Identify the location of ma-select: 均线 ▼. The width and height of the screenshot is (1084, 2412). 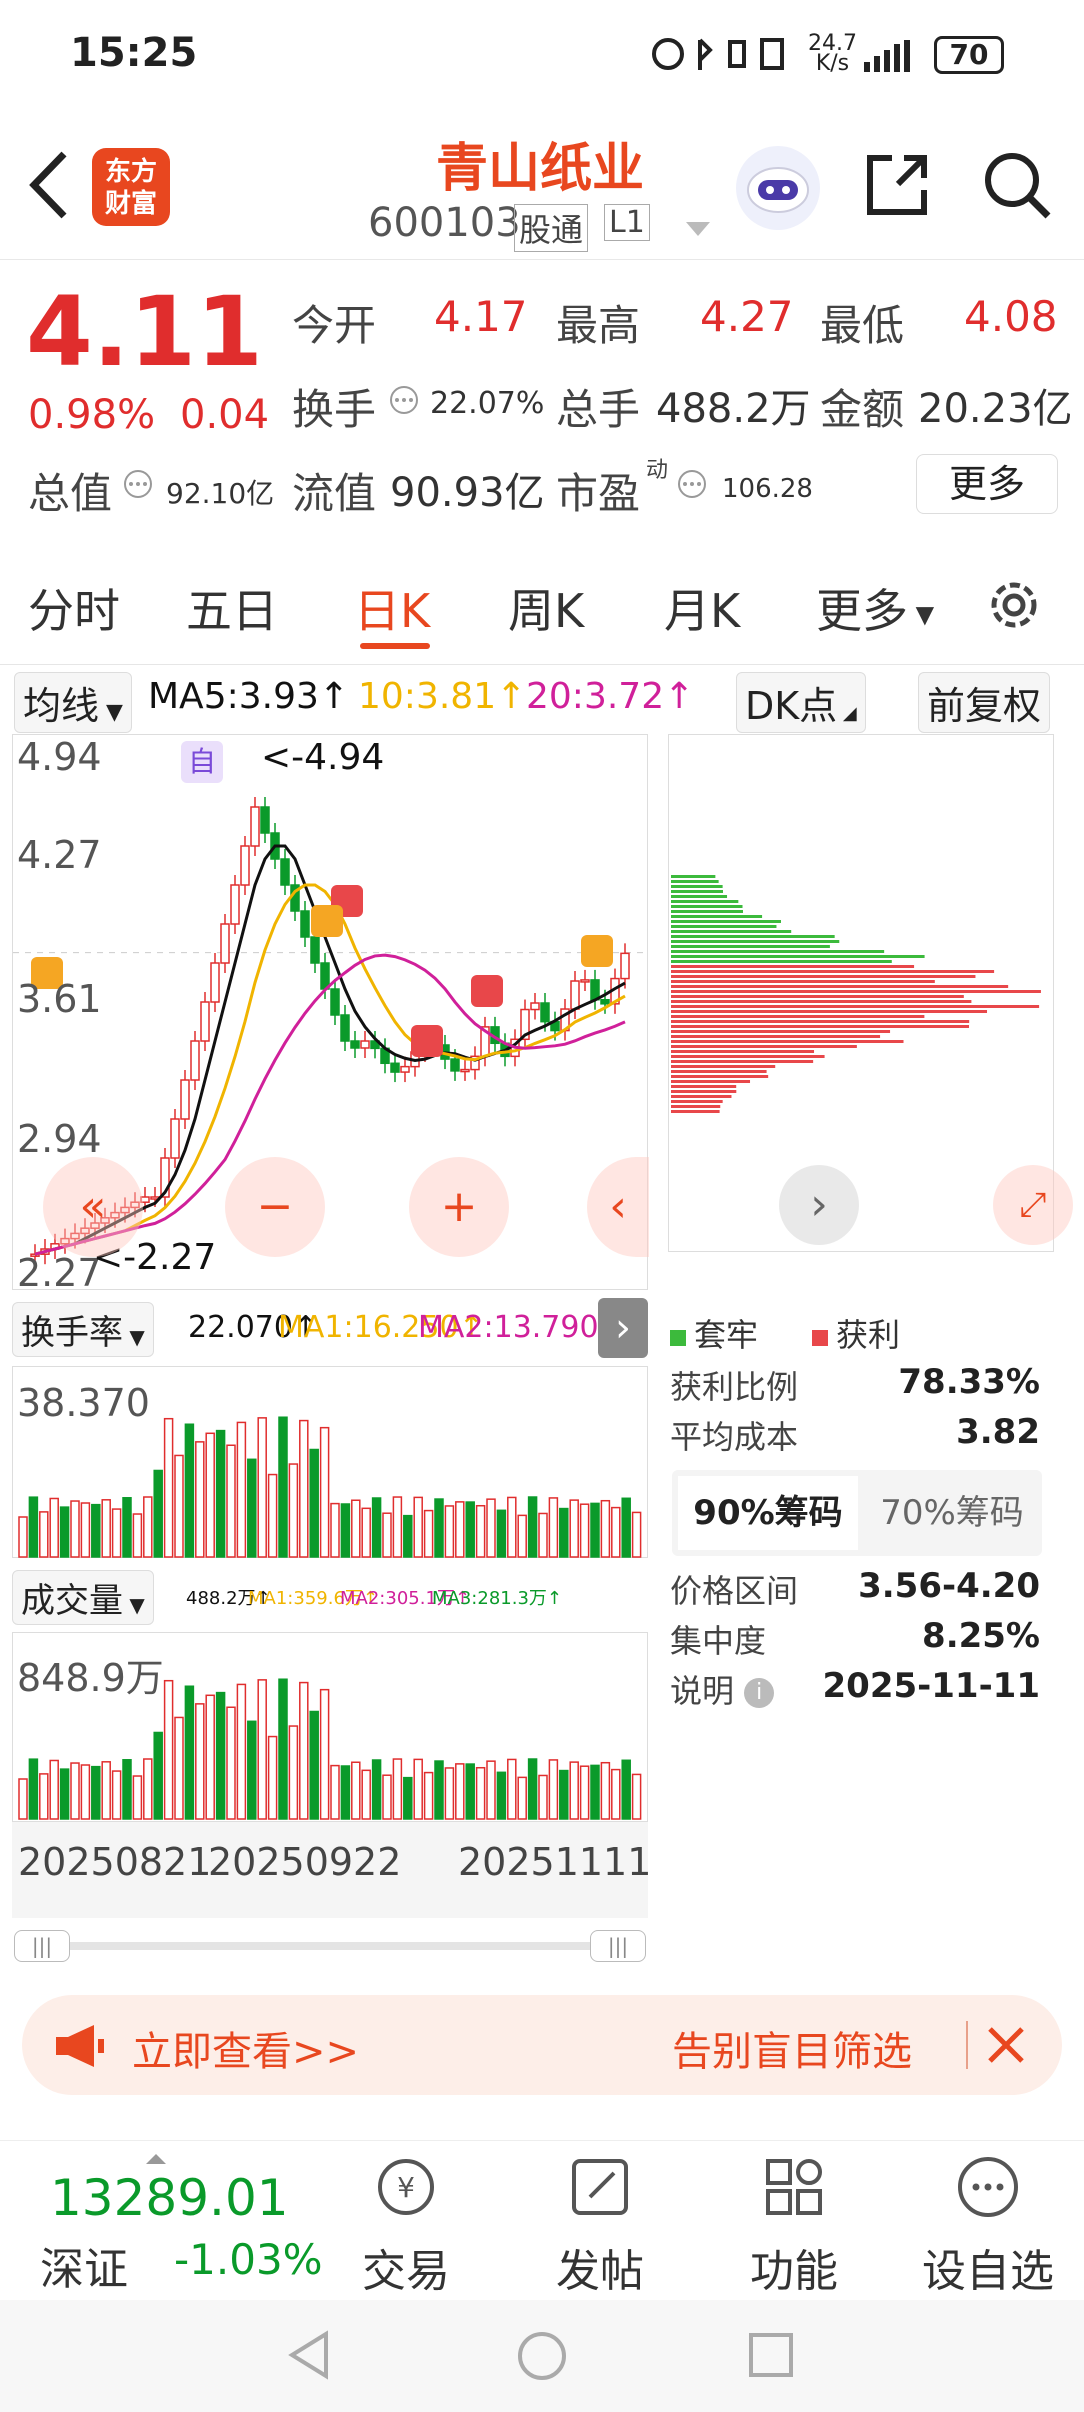
(73, 702).